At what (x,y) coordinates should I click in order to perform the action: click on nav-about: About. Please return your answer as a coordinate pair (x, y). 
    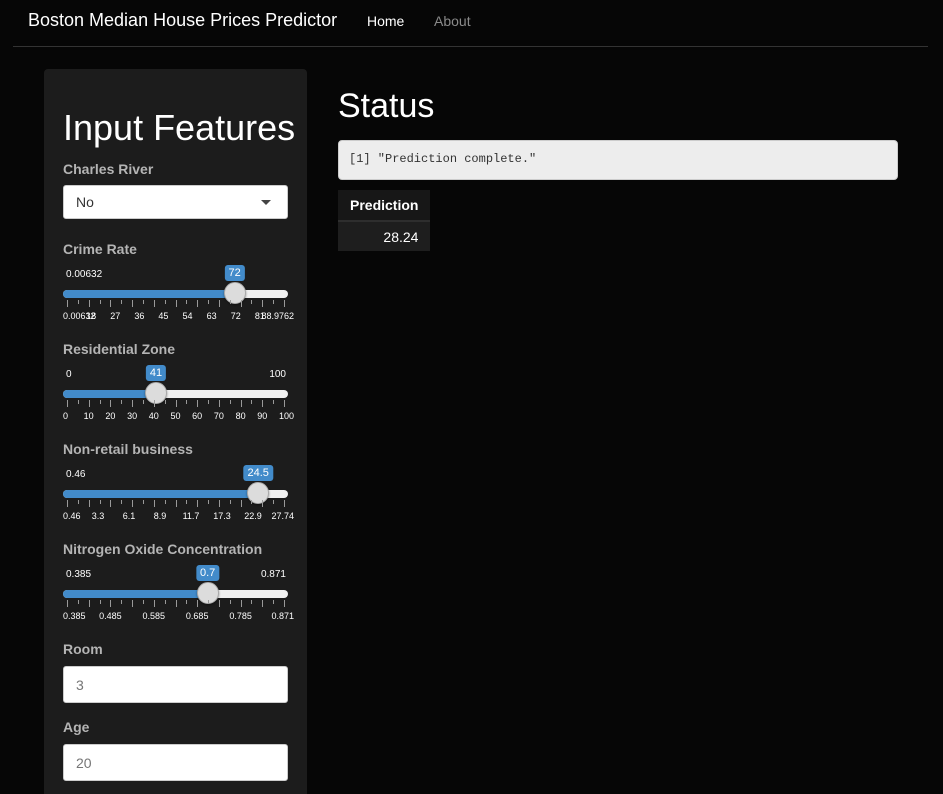
    Looking at the image, I should click on (452, 21).